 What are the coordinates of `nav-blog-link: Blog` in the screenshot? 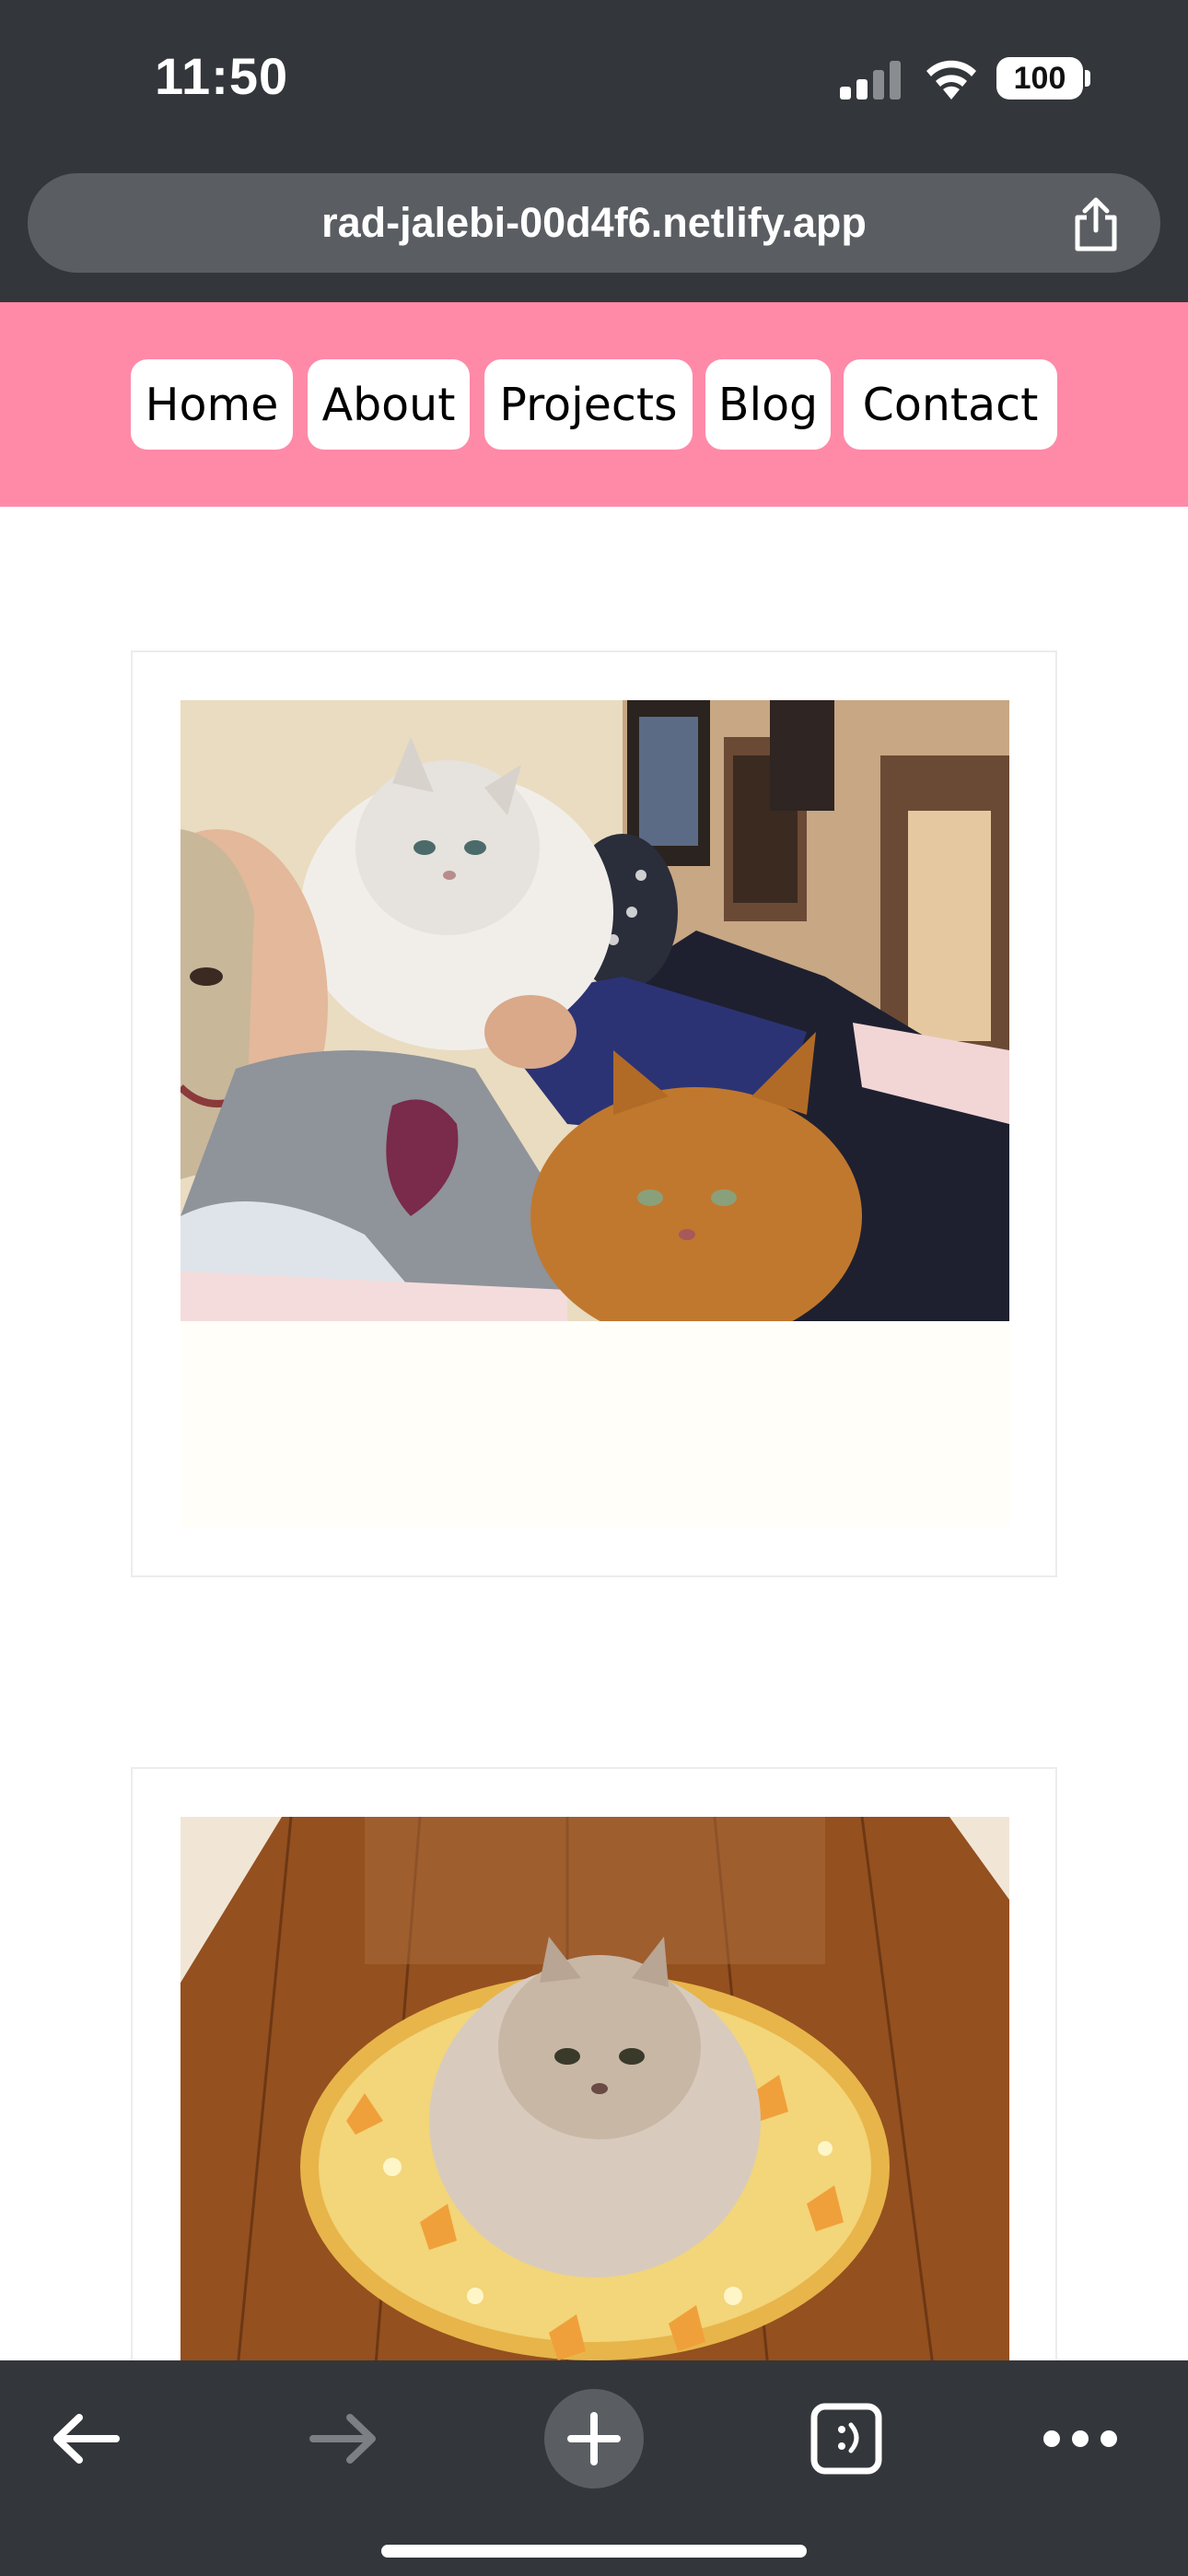 It's located at (768, 404).